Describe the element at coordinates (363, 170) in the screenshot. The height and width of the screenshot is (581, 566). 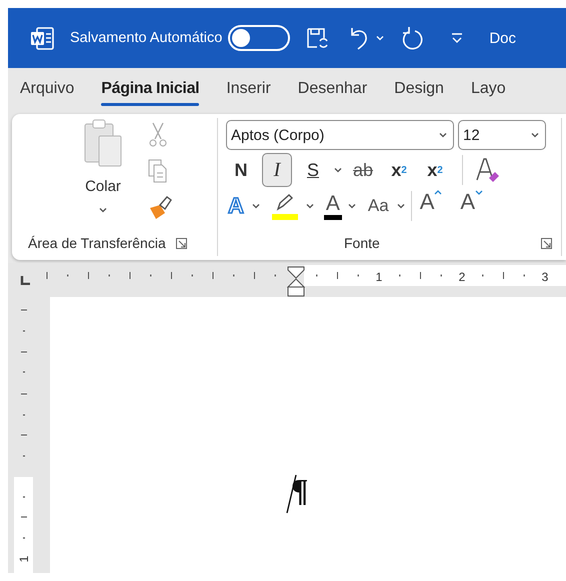
I see `strike-button: ab` at that location.